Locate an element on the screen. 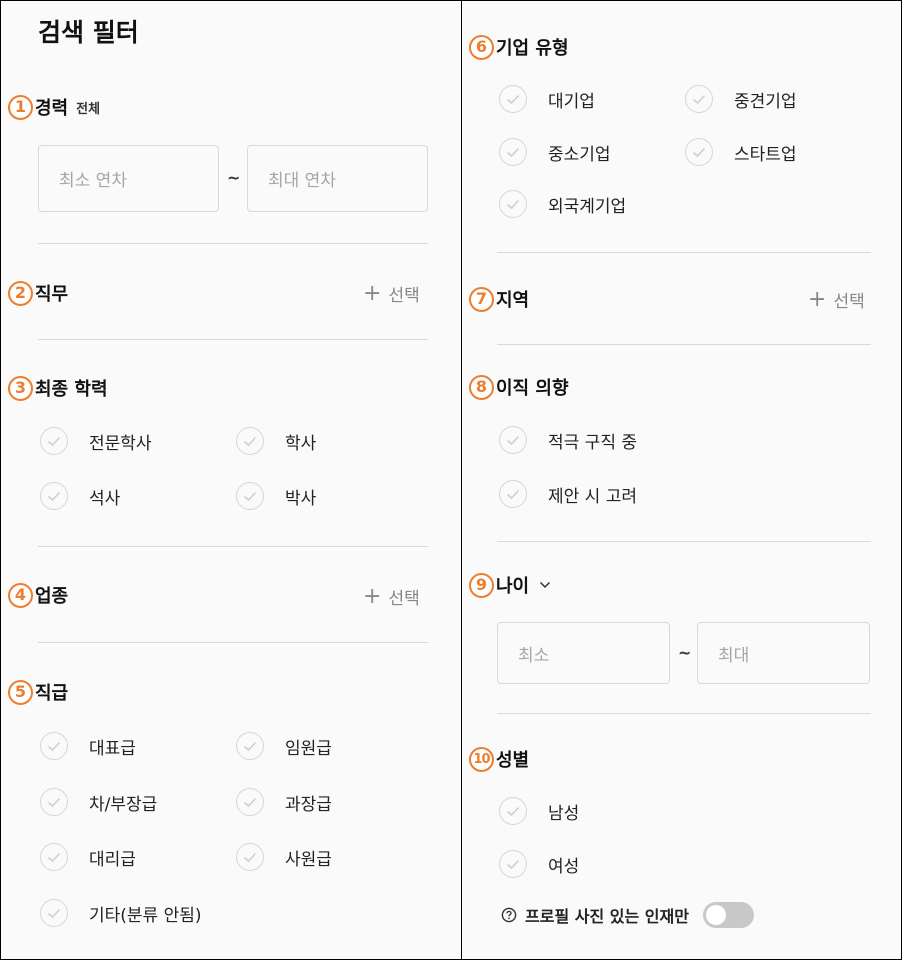 Image resolution: width=902 pixels, height=960 pixels. photo-only-label: 프로필 사진 있는 인재만 is located at coordinates (607, 916).